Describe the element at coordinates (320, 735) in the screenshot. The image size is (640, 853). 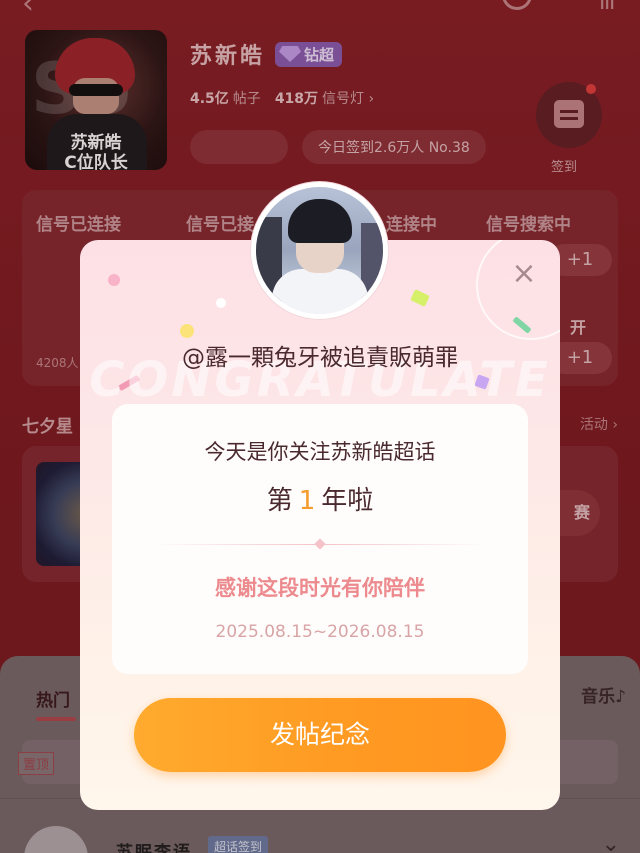
I see `post-commemoration-button: 发帖纪念` at that location.